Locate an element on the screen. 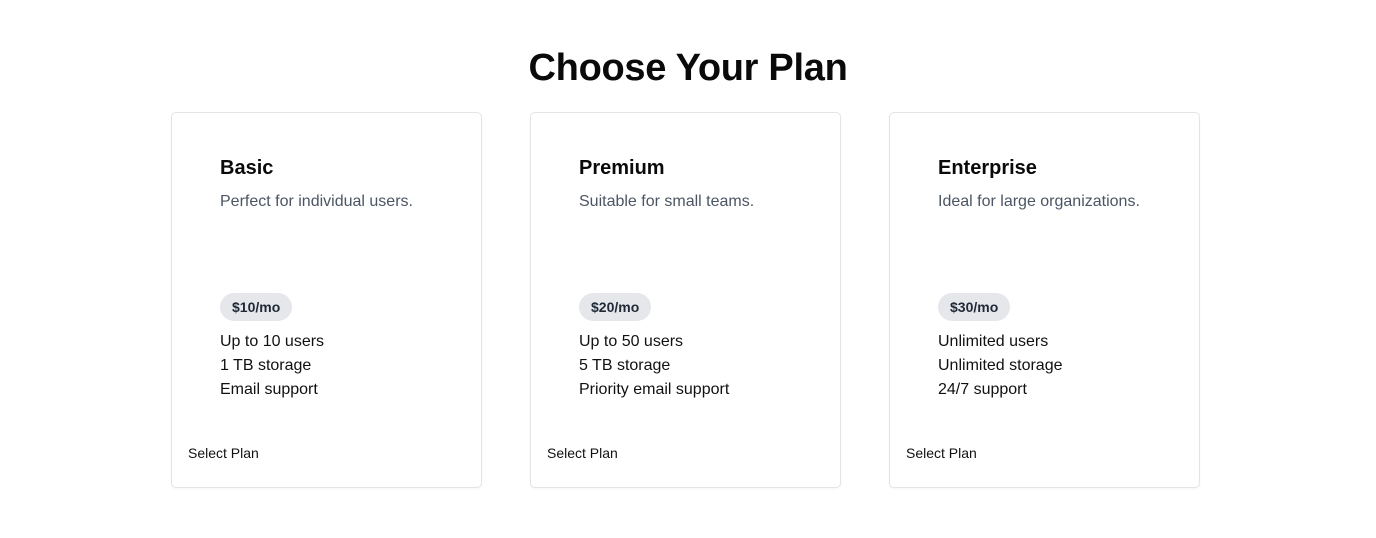 Image resolution: width=1376 pixels, height=538 pixels. feature-item: 5 TB storage is located at coordinates (625, 365).